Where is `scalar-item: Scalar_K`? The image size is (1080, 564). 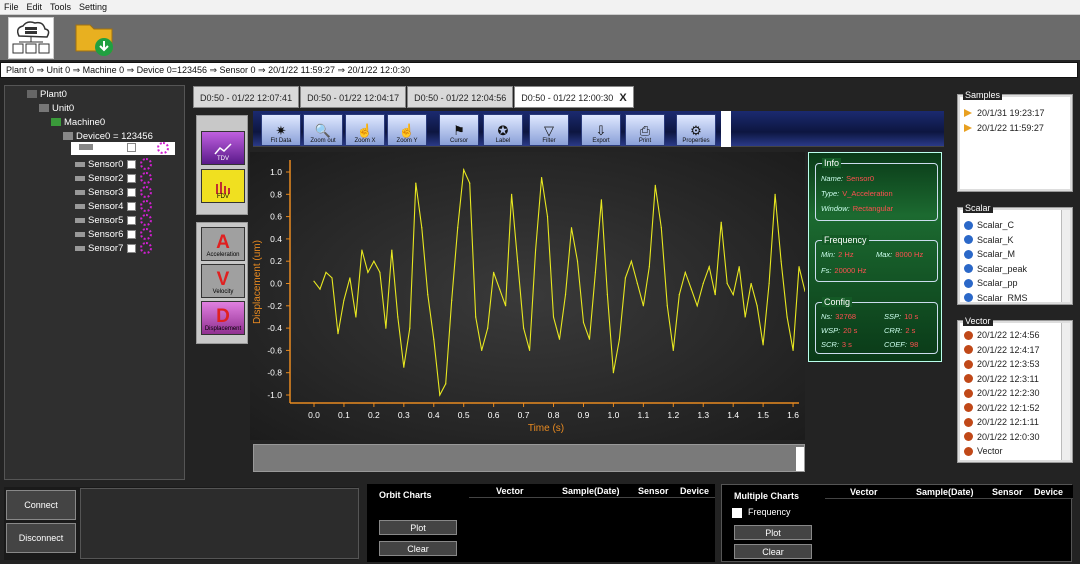
scalar-item: Scalar_K is located at coordinates (1015, 240).